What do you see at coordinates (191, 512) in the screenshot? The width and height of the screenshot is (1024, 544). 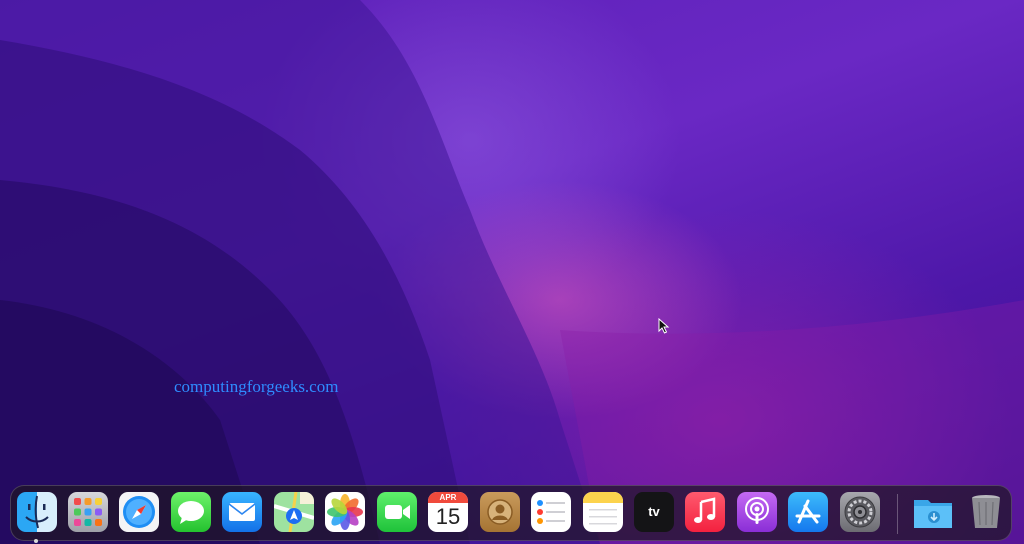 I see `messages-icon` at bounding box center [191, 512].